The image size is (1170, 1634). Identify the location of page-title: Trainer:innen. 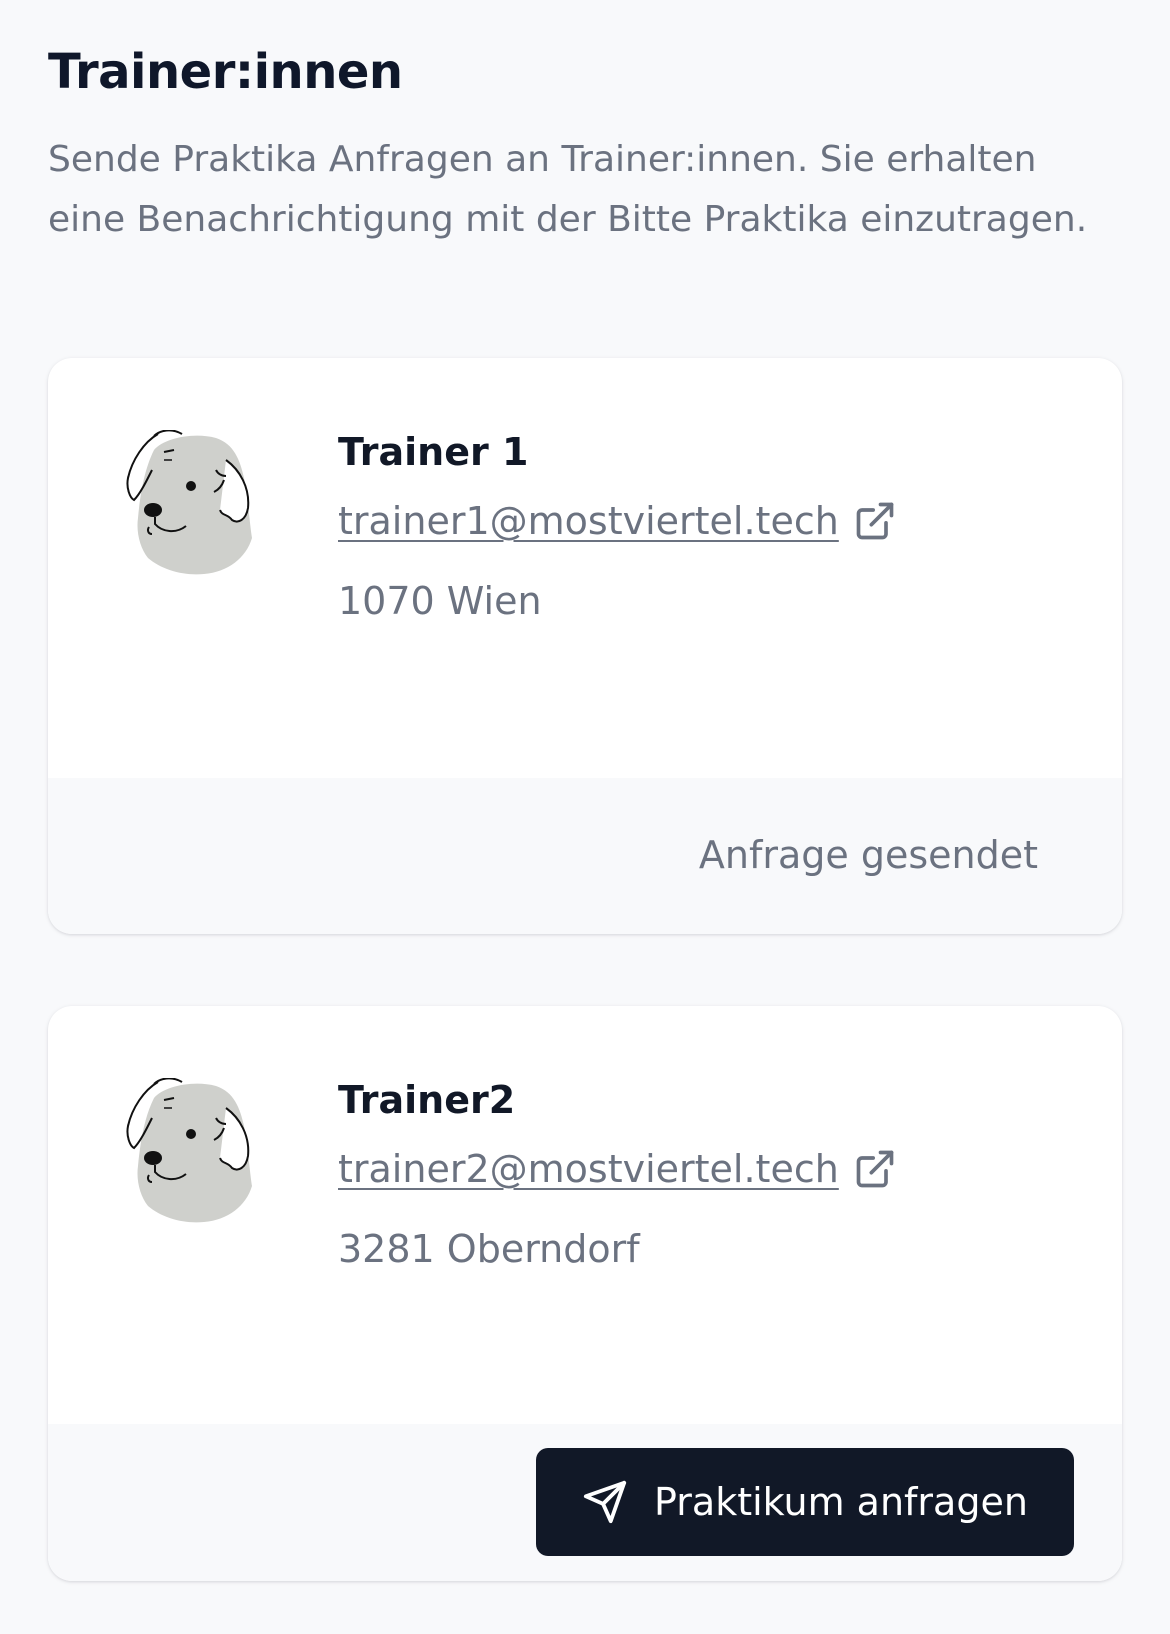
(225, 72).